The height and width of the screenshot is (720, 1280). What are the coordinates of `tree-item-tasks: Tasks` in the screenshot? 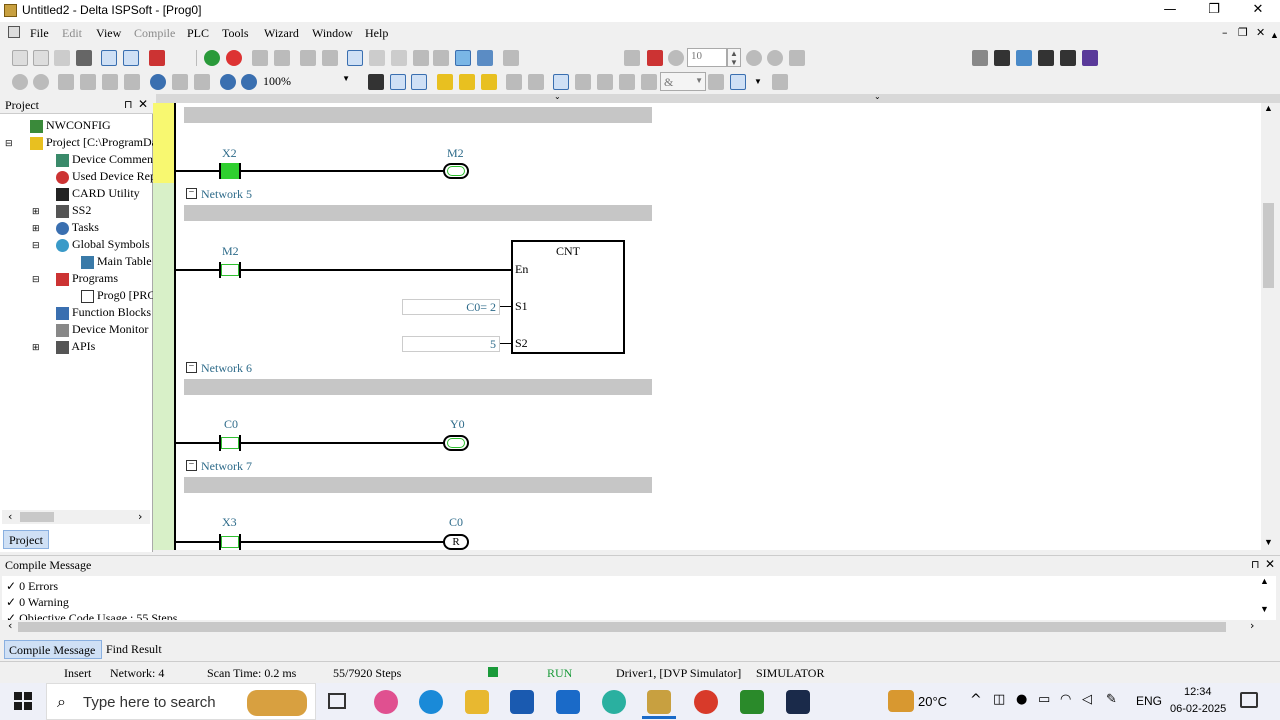 It's located at (77, 227).